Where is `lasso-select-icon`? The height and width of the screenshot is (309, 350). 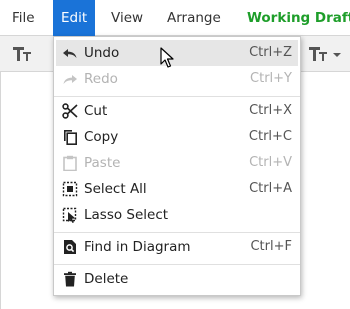 lasso-select-icon is located at coordinates (70, 215).